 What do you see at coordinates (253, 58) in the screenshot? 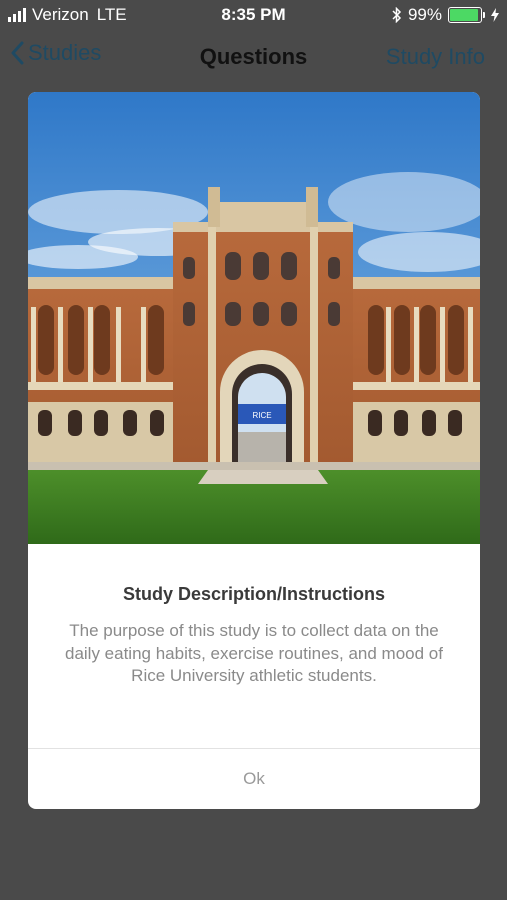
I see `navigation-bar: Studies Questions Study Info` at bounding box center [253, 58].